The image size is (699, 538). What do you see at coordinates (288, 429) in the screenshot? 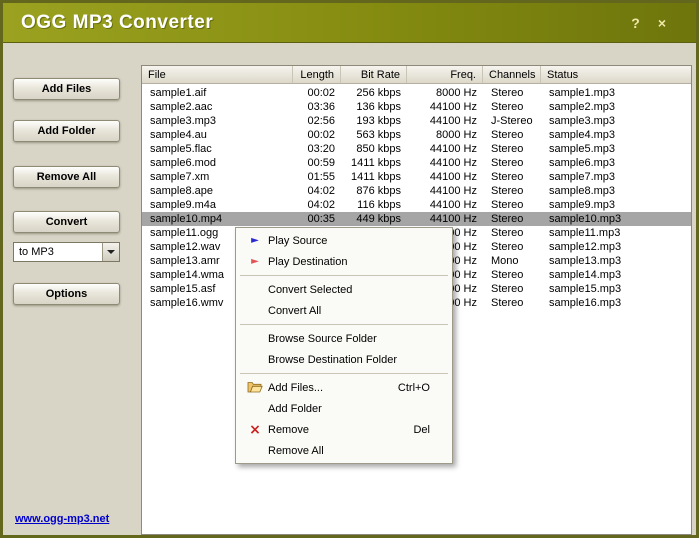
I see `menu-item-label: Remove` at bounding box center [288, 429].